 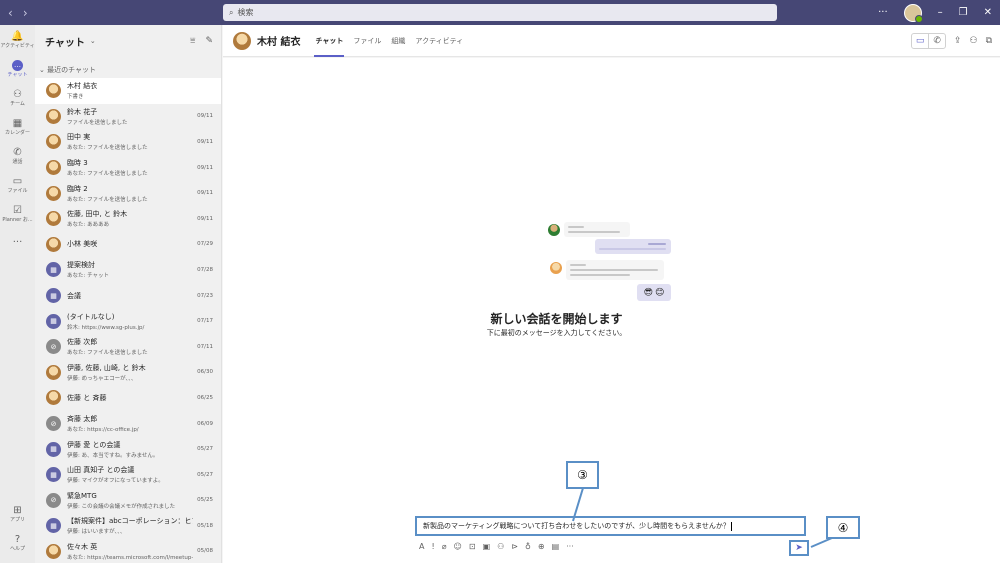 What do you see at coordinates (128, 424) in the screenshot?
I see `chat-list-item: ⊘ 斉藤 太郎 あなた: https://cc-office.jp/06/09` at bounding box center [128, 424].